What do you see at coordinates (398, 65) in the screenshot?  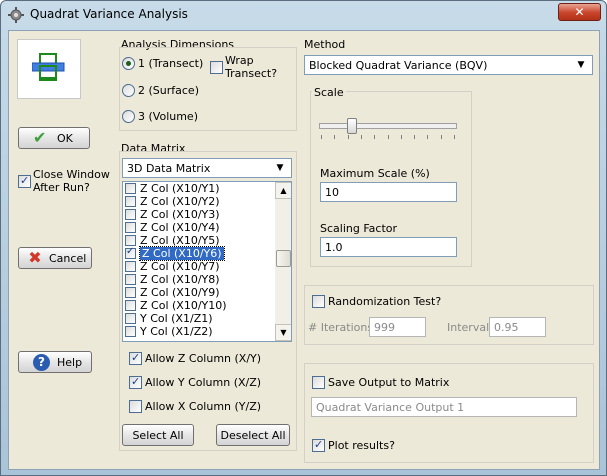 I see `method-combo-value: Blocked Quadrat Variance (BQV)` at bounding box center [398, 65].